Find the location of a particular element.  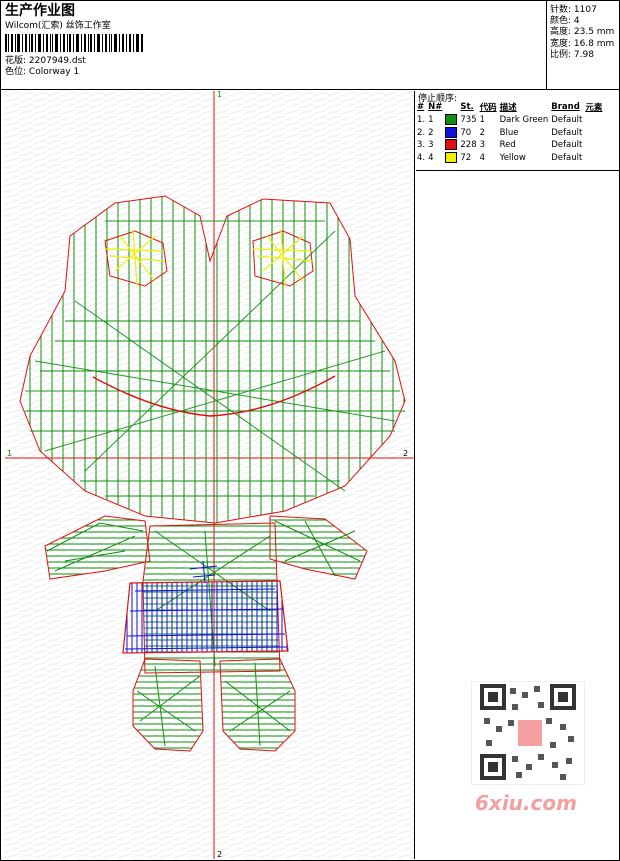

row-description: Dark Green is located at coordinates (524, 120).